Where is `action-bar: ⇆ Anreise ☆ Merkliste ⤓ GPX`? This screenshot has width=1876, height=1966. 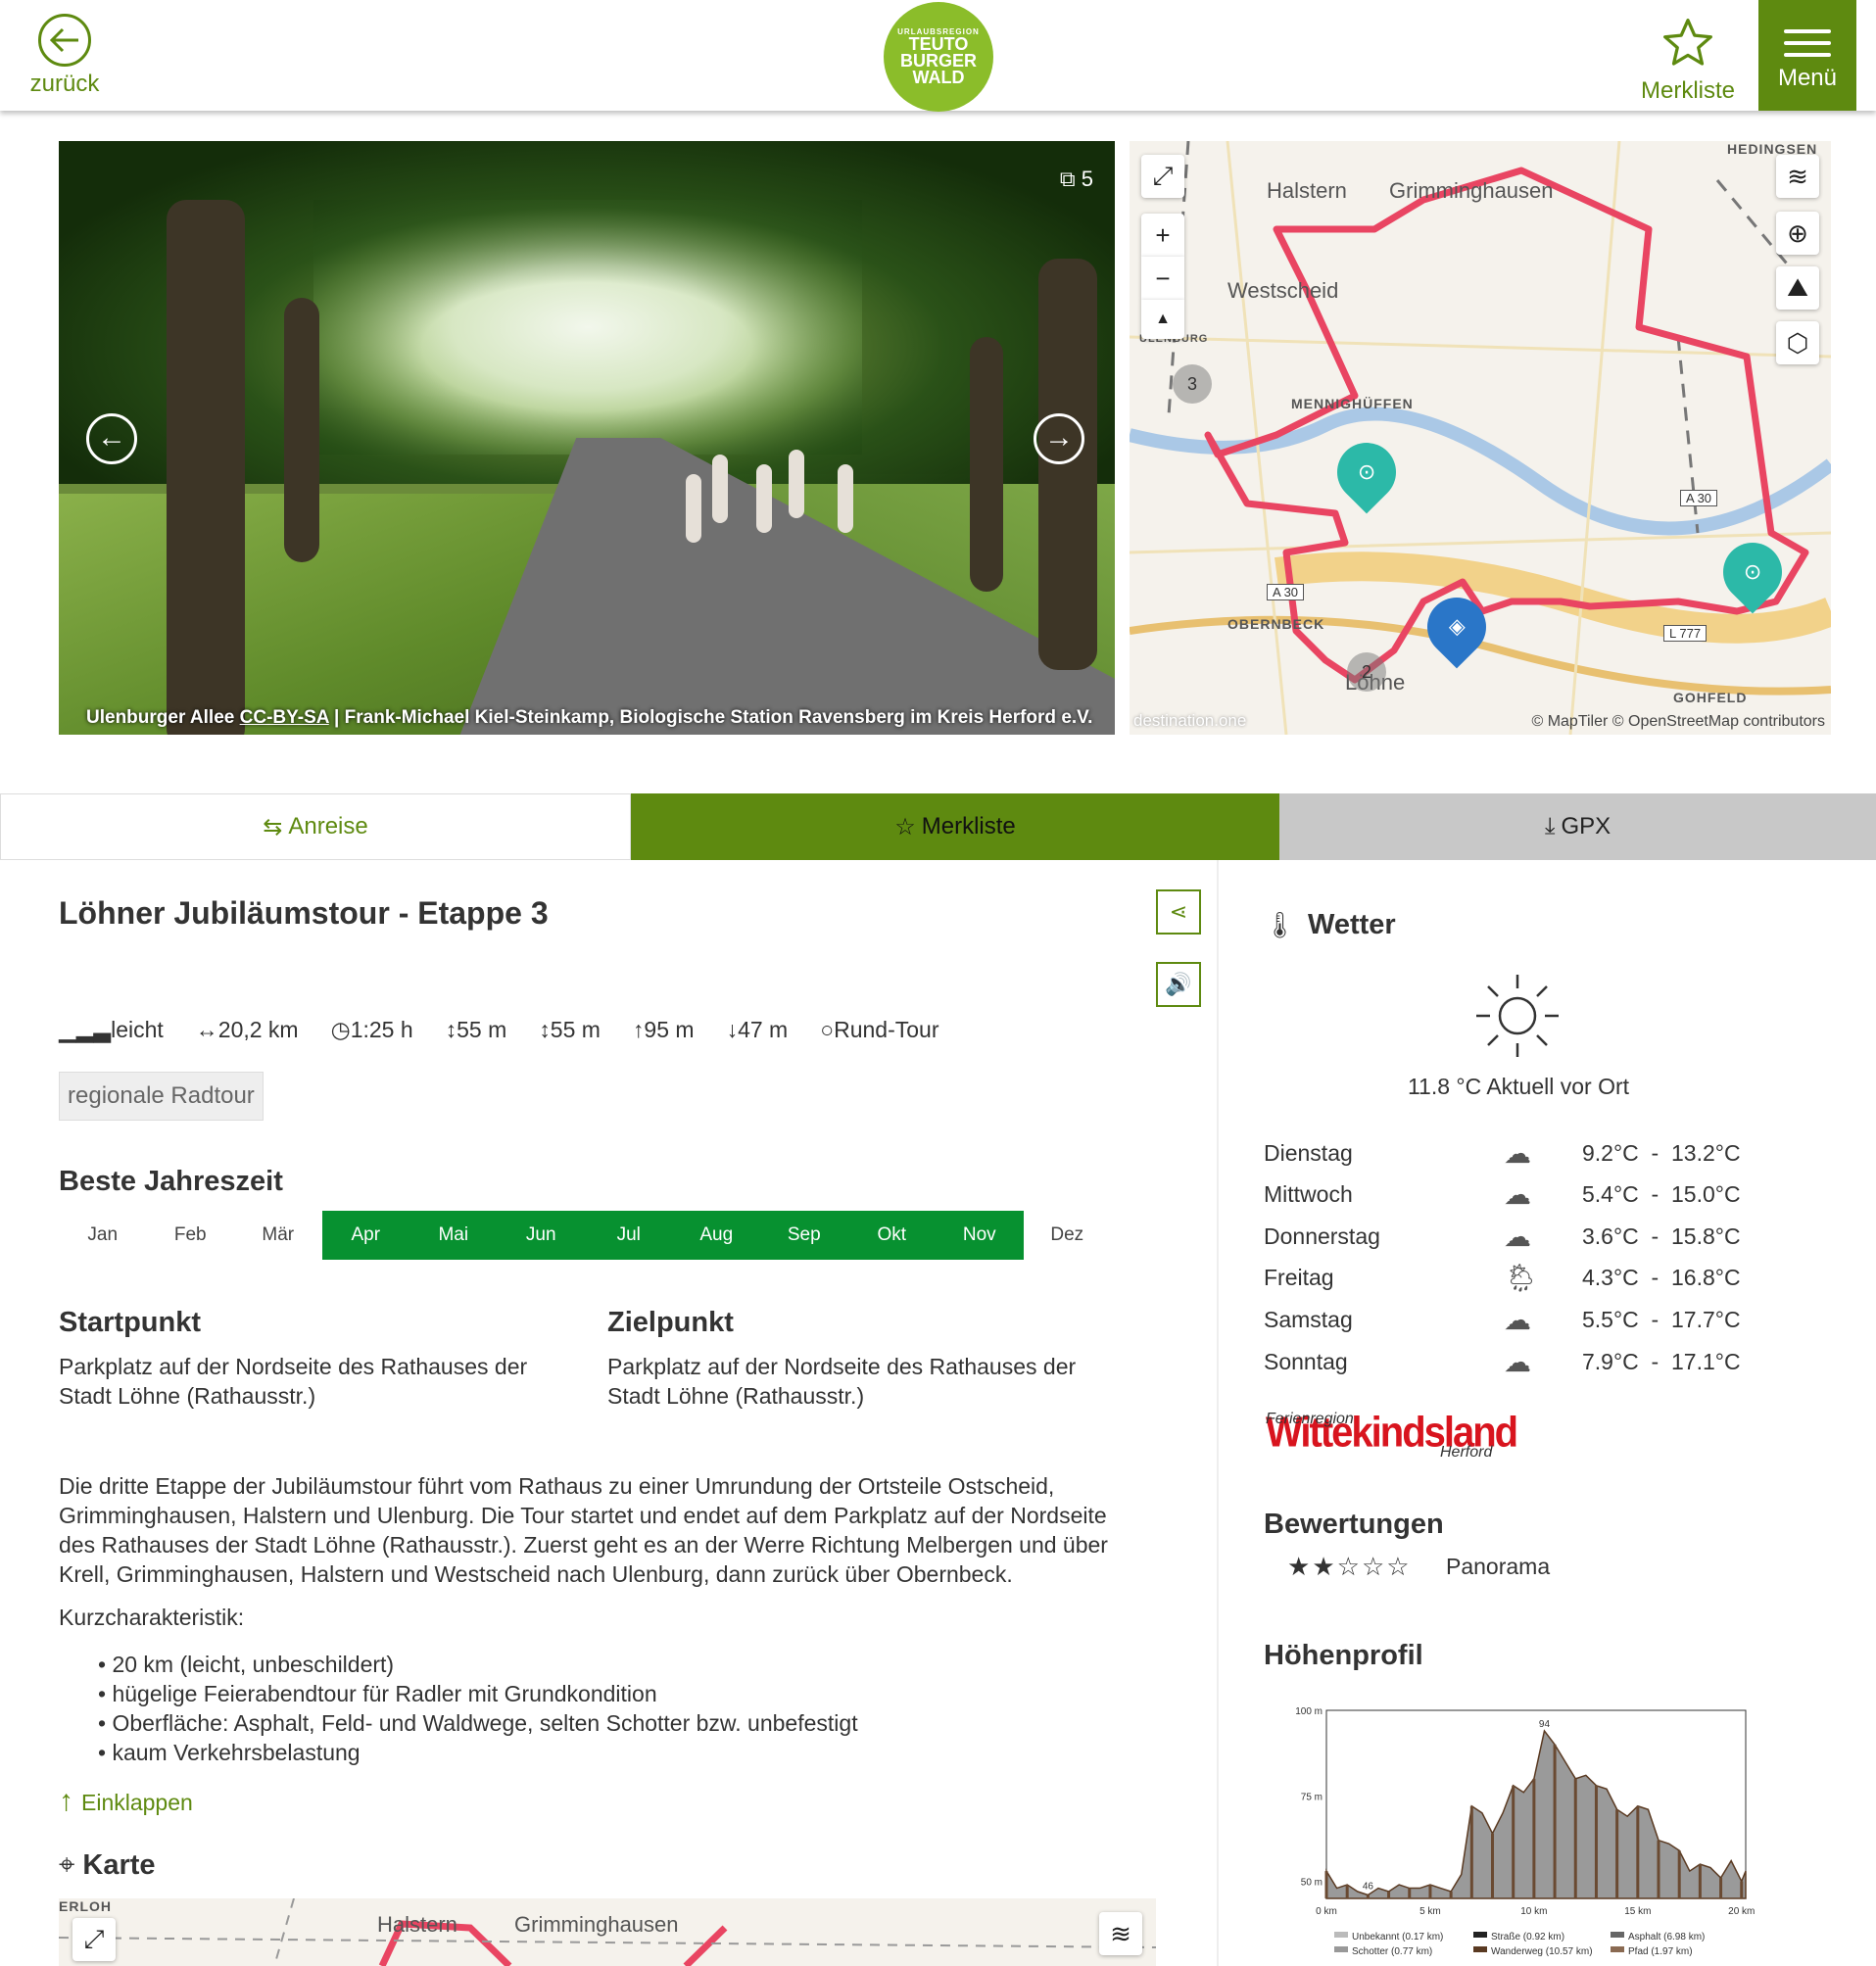 action-bar: ⇆ Anreise ☆ Merkliste ⤓ GPX is located at coordinates (938, 826).